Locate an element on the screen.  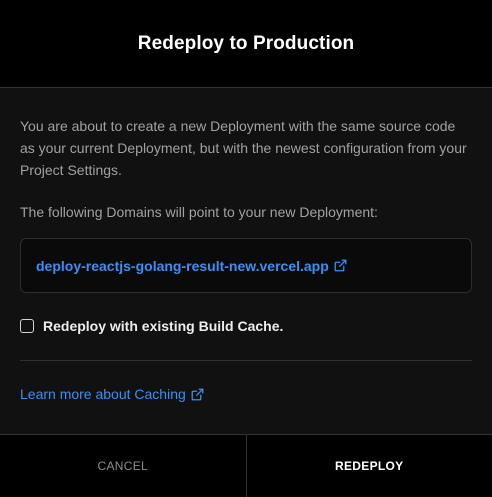
dialog-footer: CANCEL REDEPLOY is located at coordinates (246, 465).